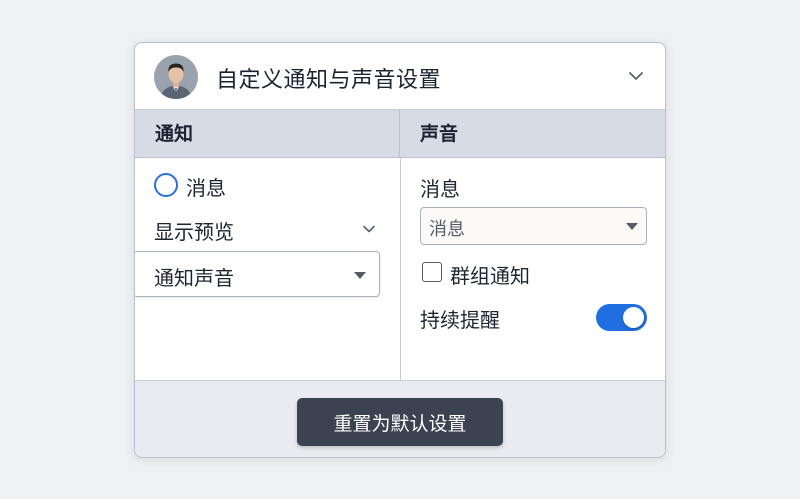 Image resolution: width=800 pixels, height=499 pixels. Describe the element at coordinates (633, 317) in the screenshot. I see `toggle-knob` at that location.